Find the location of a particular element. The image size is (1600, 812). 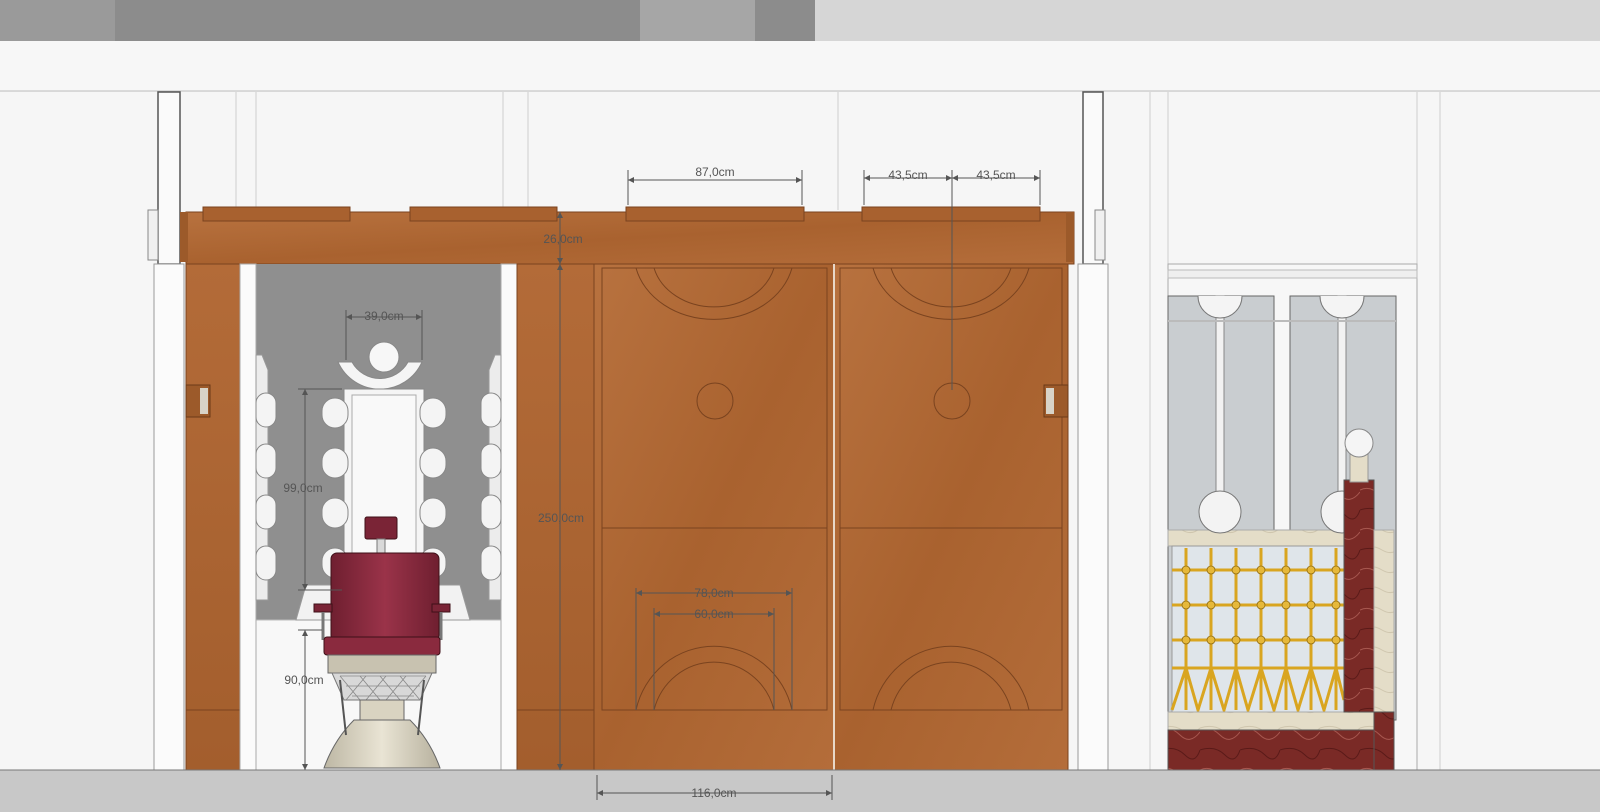

left-wood-column is located at coordinates (213, 517).